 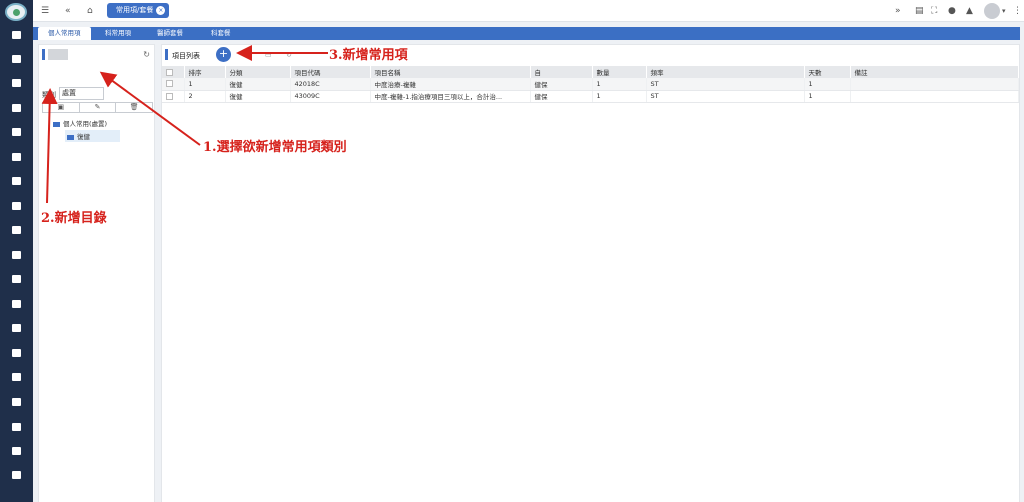 What do you see at coordinates (45, 11) in the screenshot?
I see `hamburger-icon: ☰` at bounding box center [45, 11].